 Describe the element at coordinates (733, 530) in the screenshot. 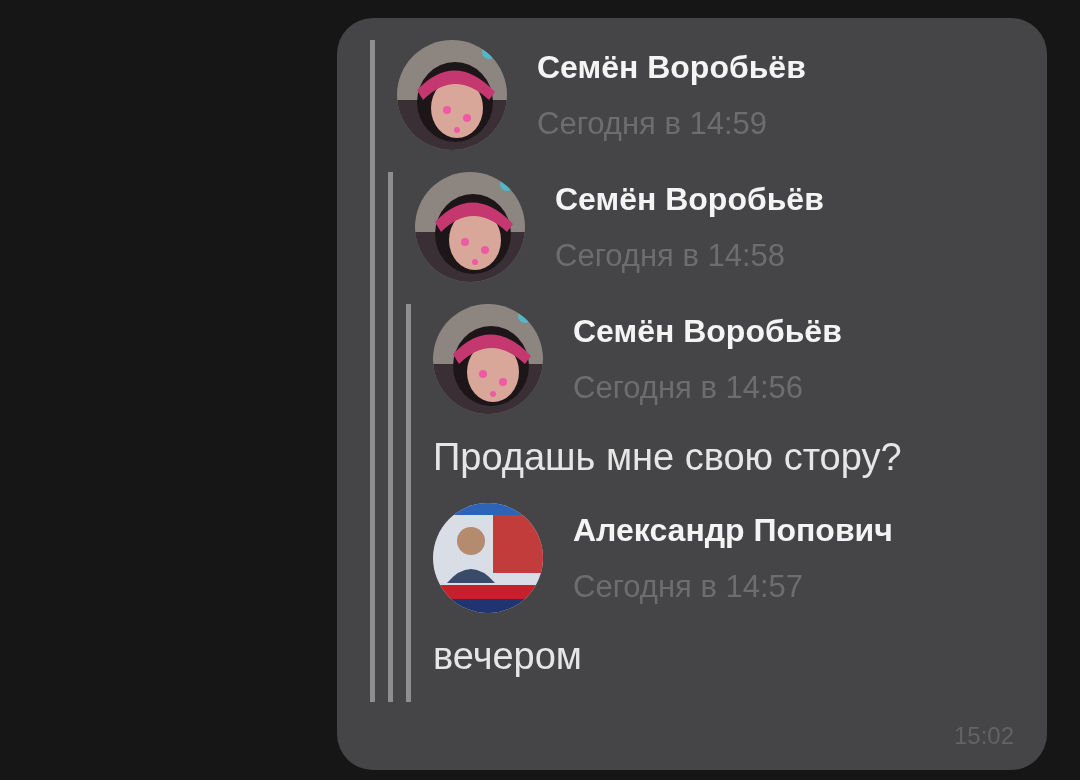

I see `sender-name: Александр Попович` at that location.